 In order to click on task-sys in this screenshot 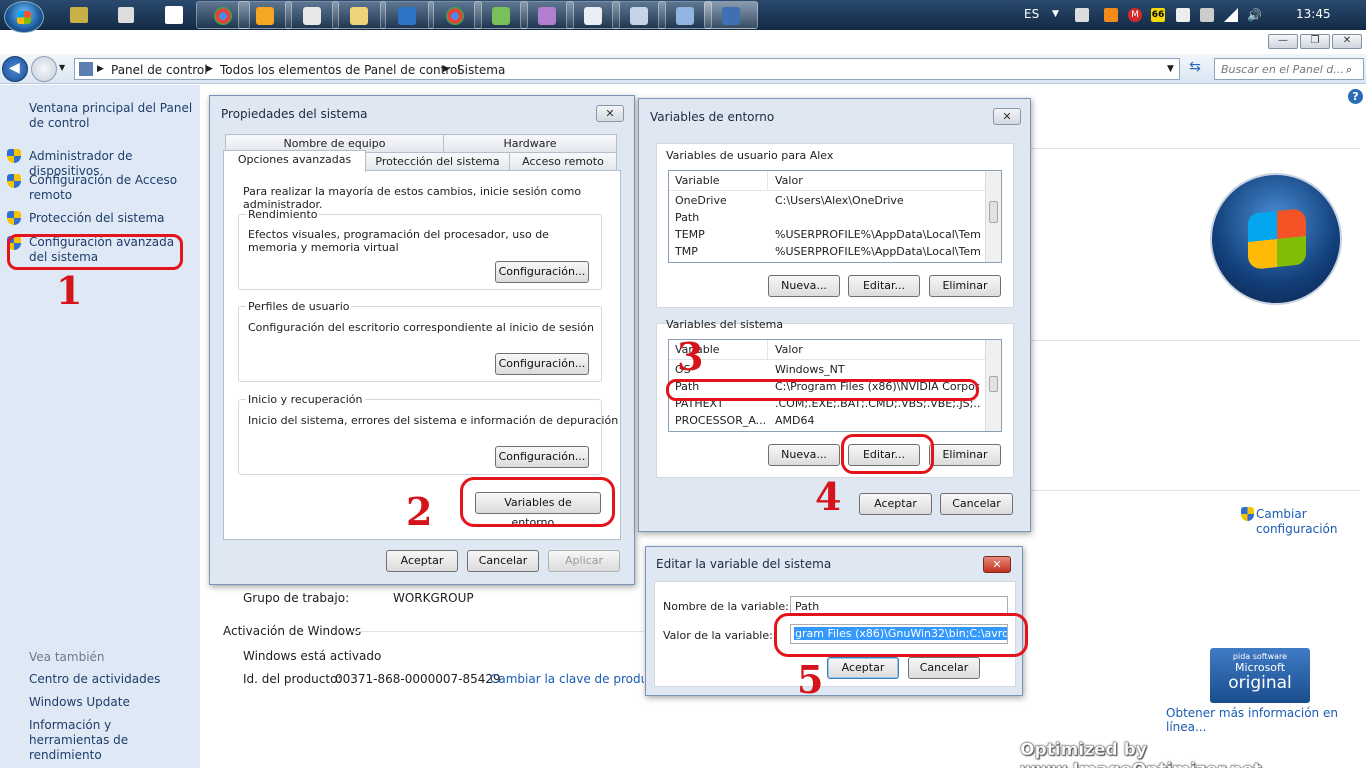, I will do `click(731, 15)`.